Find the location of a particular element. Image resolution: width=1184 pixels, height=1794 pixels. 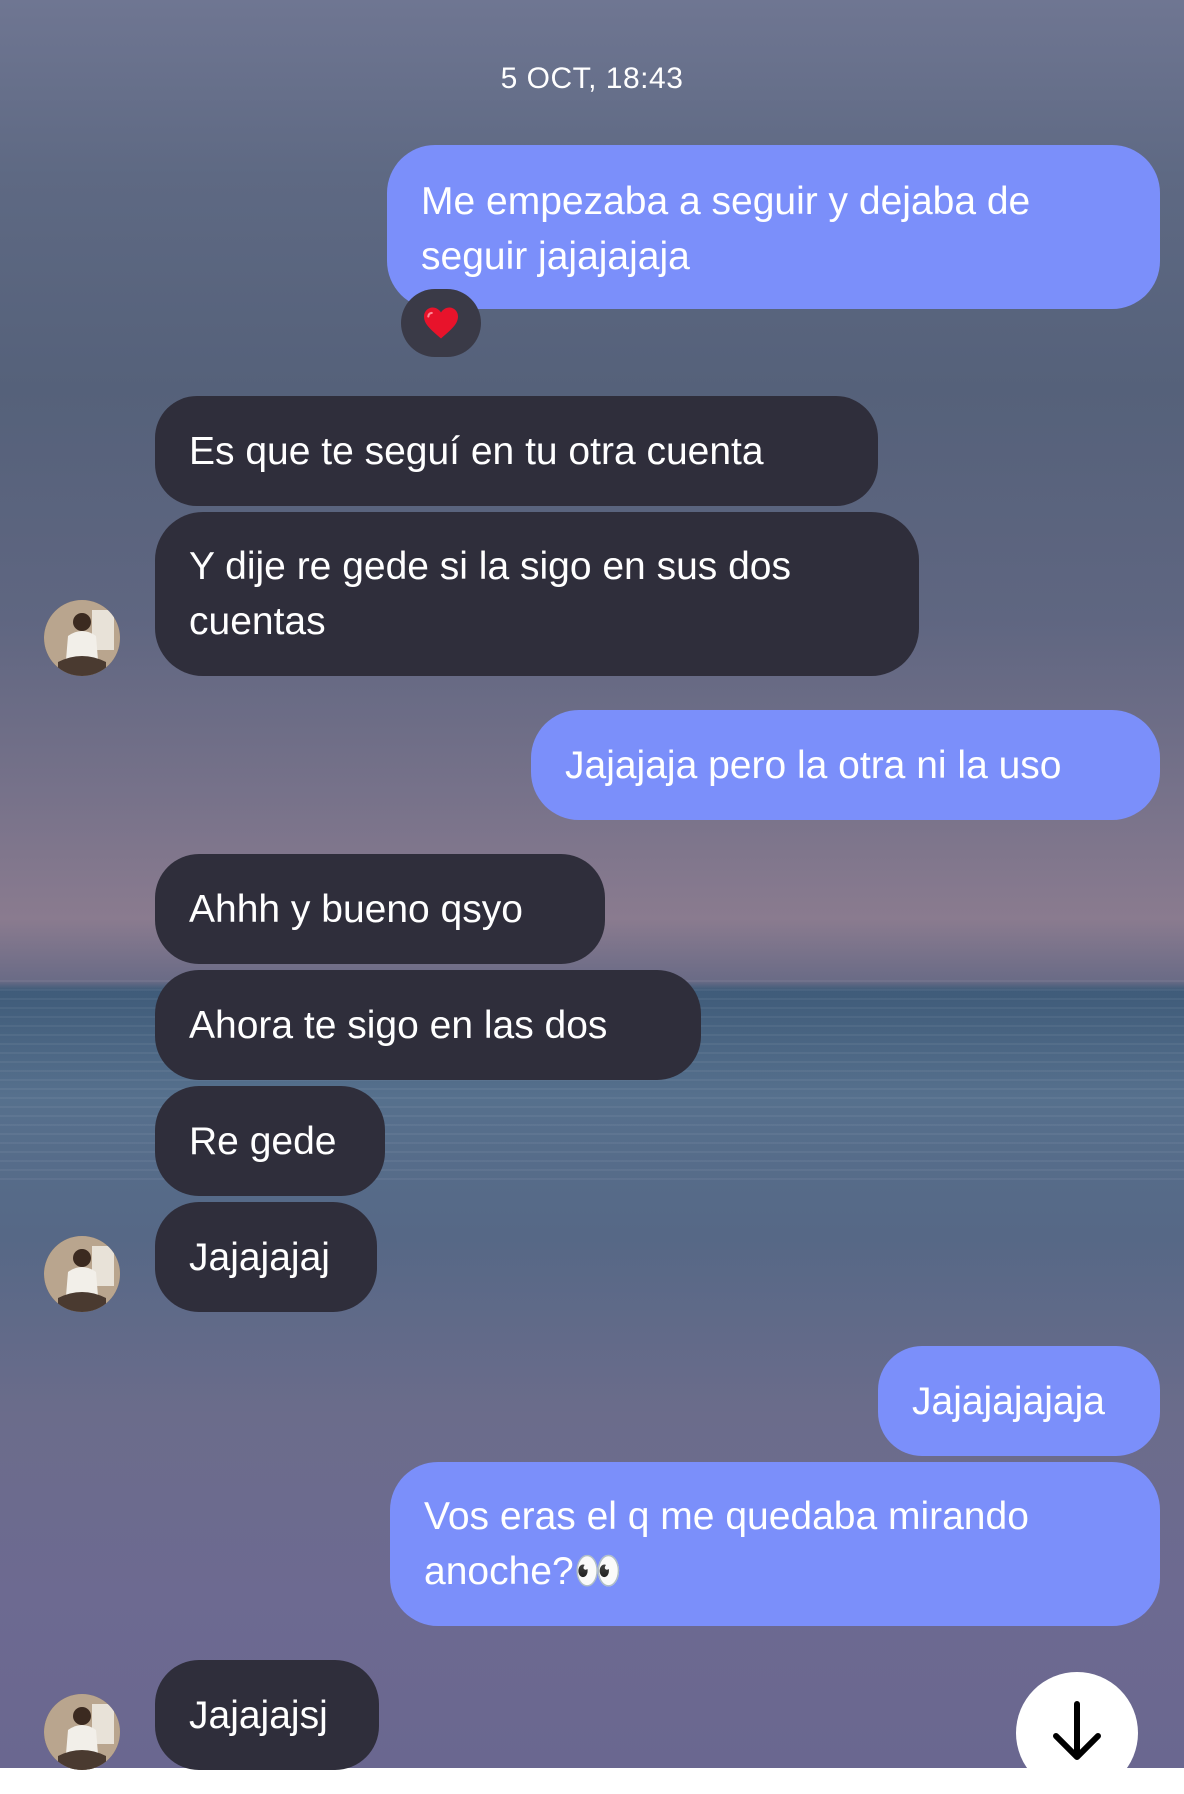

incoming-message: Re gede is located at coordinates (270, 1141).